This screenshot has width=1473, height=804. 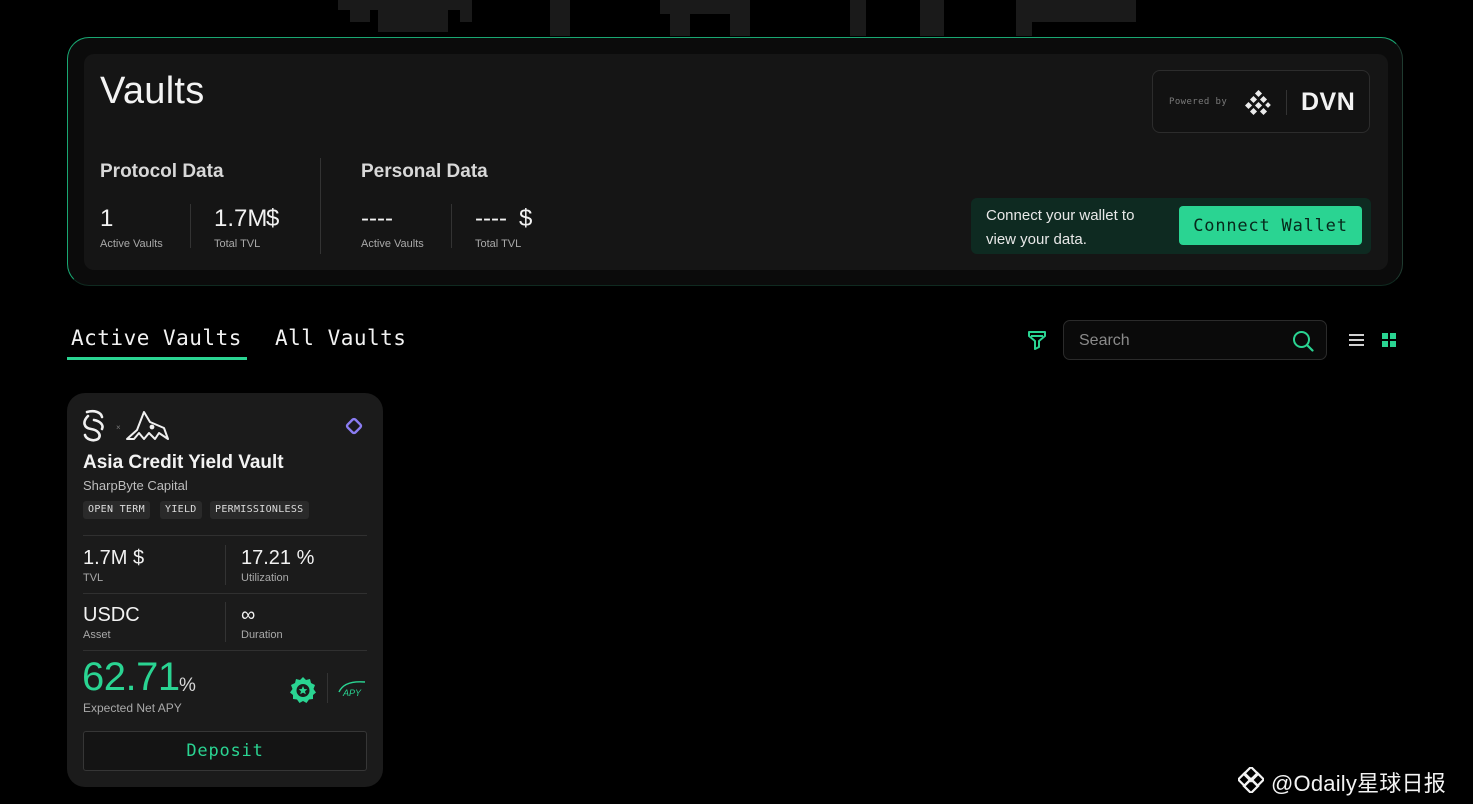 What do you see at coordinates (303, 690) in the screenshot?
I see `verified-badge-icon` at bounding box center [303, 690].